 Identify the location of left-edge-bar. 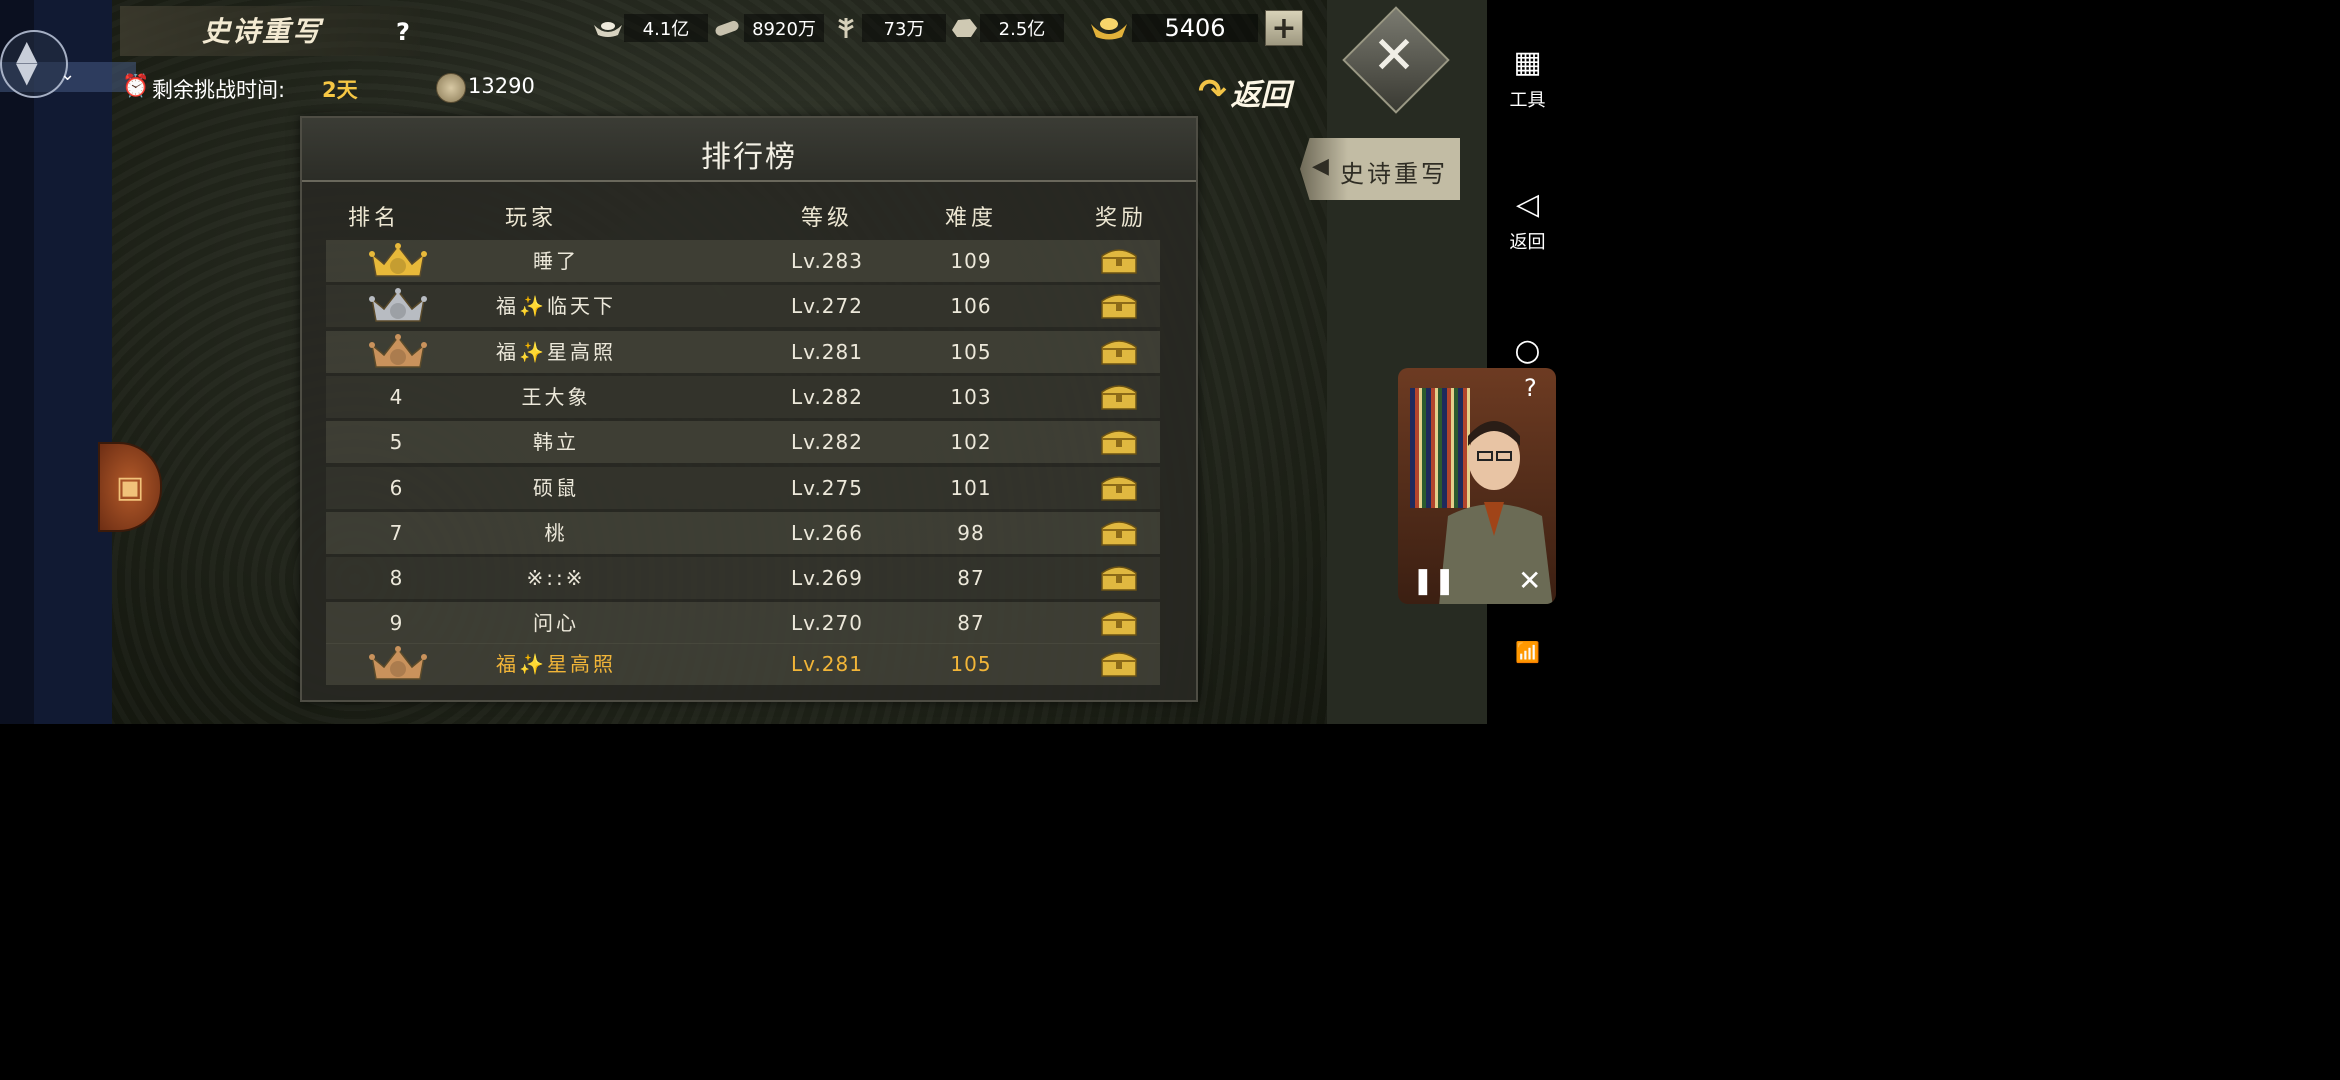
(56, 362).